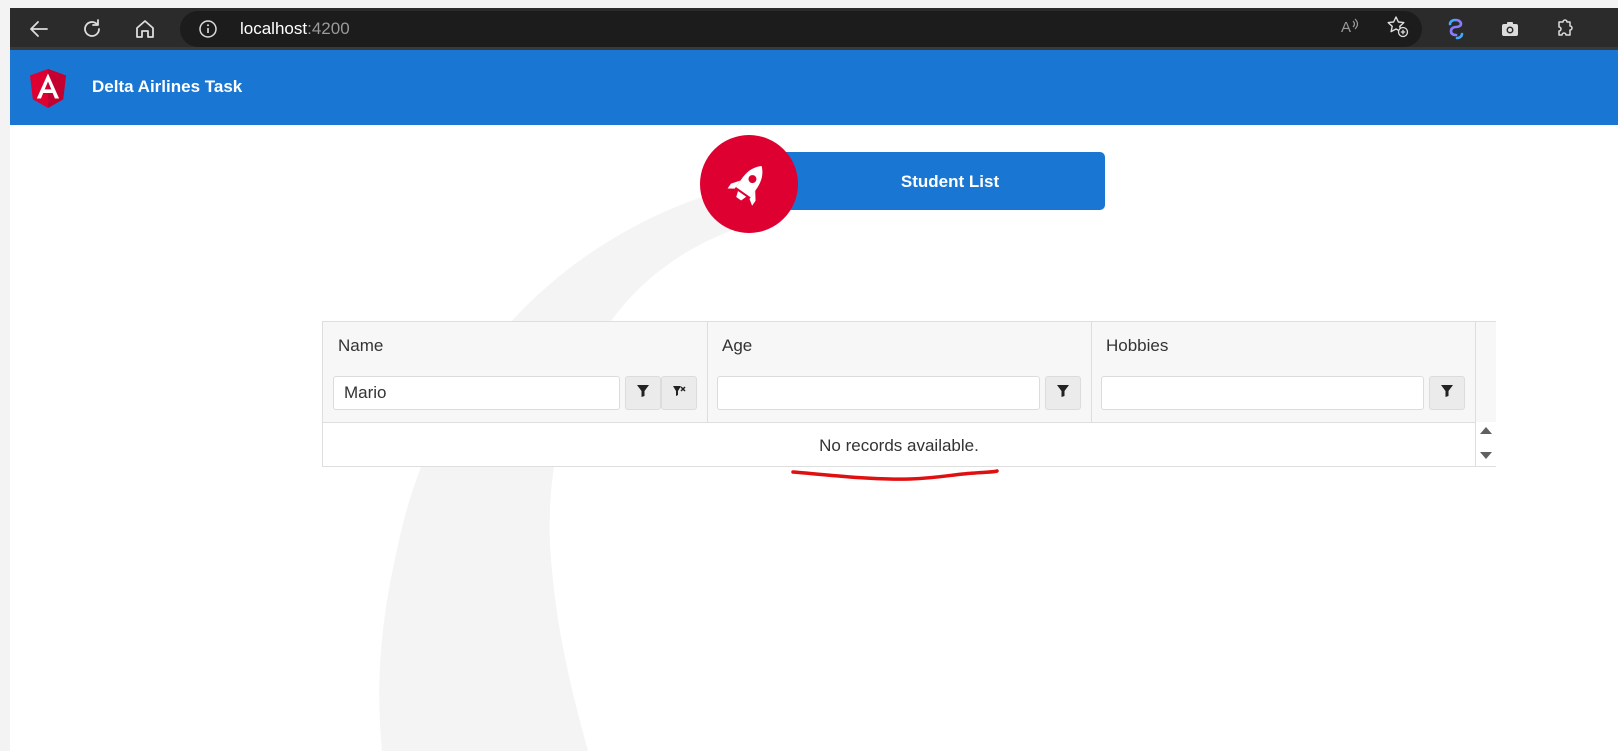  Describe the element at coordinates (1137, 346) in the screenshot. I see `column-header-hobbies: Hobbies` at that location.